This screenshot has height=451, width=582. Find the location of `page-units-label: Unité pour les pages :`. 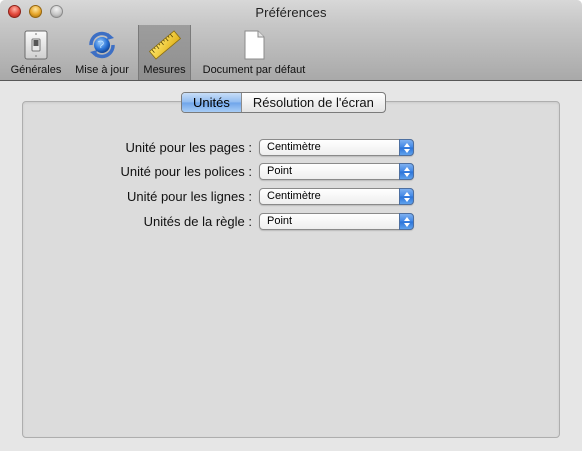

page-units-label: Unité pour les pages : is located at coordinates (188, 147).